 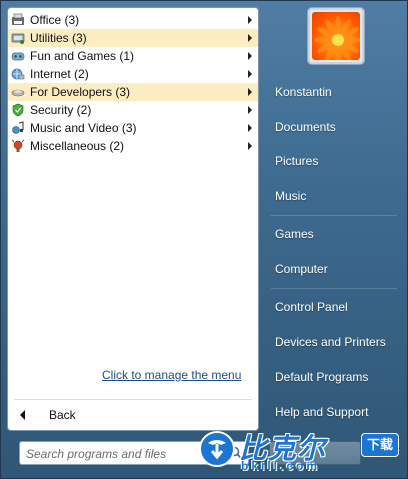 I want to click on music-link: Music, so click(x=334, y=196).